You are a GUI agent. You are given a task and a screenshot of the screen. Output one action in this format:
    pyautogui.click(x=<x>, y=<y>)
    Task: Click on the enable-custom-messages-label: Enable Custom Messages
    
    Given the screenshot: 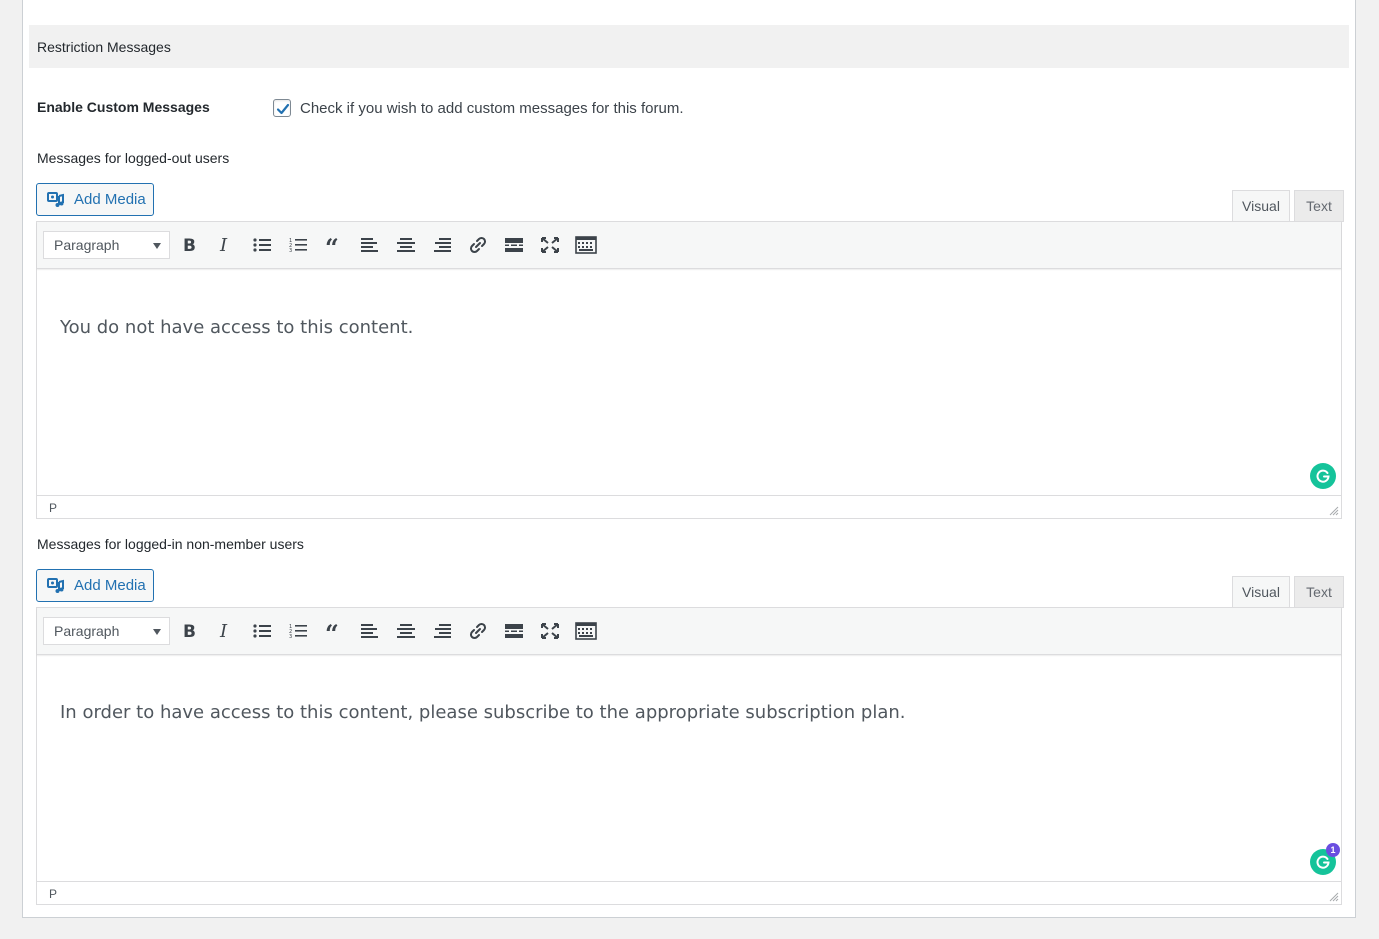 What is the action you would take?
    pyautogui.click(x=123, y=107)
    